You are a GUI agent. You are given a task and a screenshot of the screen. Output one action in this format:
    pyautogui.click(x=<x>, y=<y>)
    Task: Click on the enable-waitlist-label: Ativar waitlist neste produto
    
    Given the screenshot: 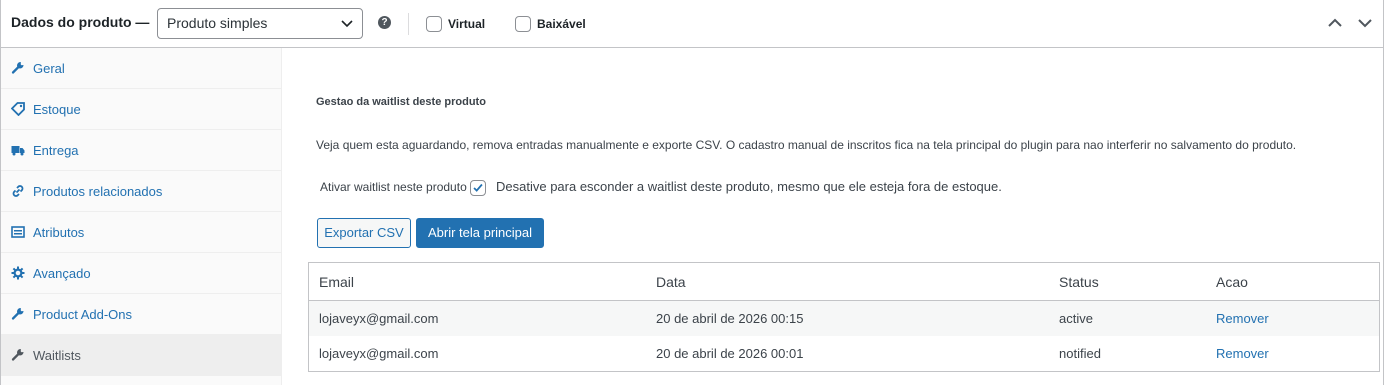 What is the action you would take?
    pyautogui.click(x=393, y=187)
    